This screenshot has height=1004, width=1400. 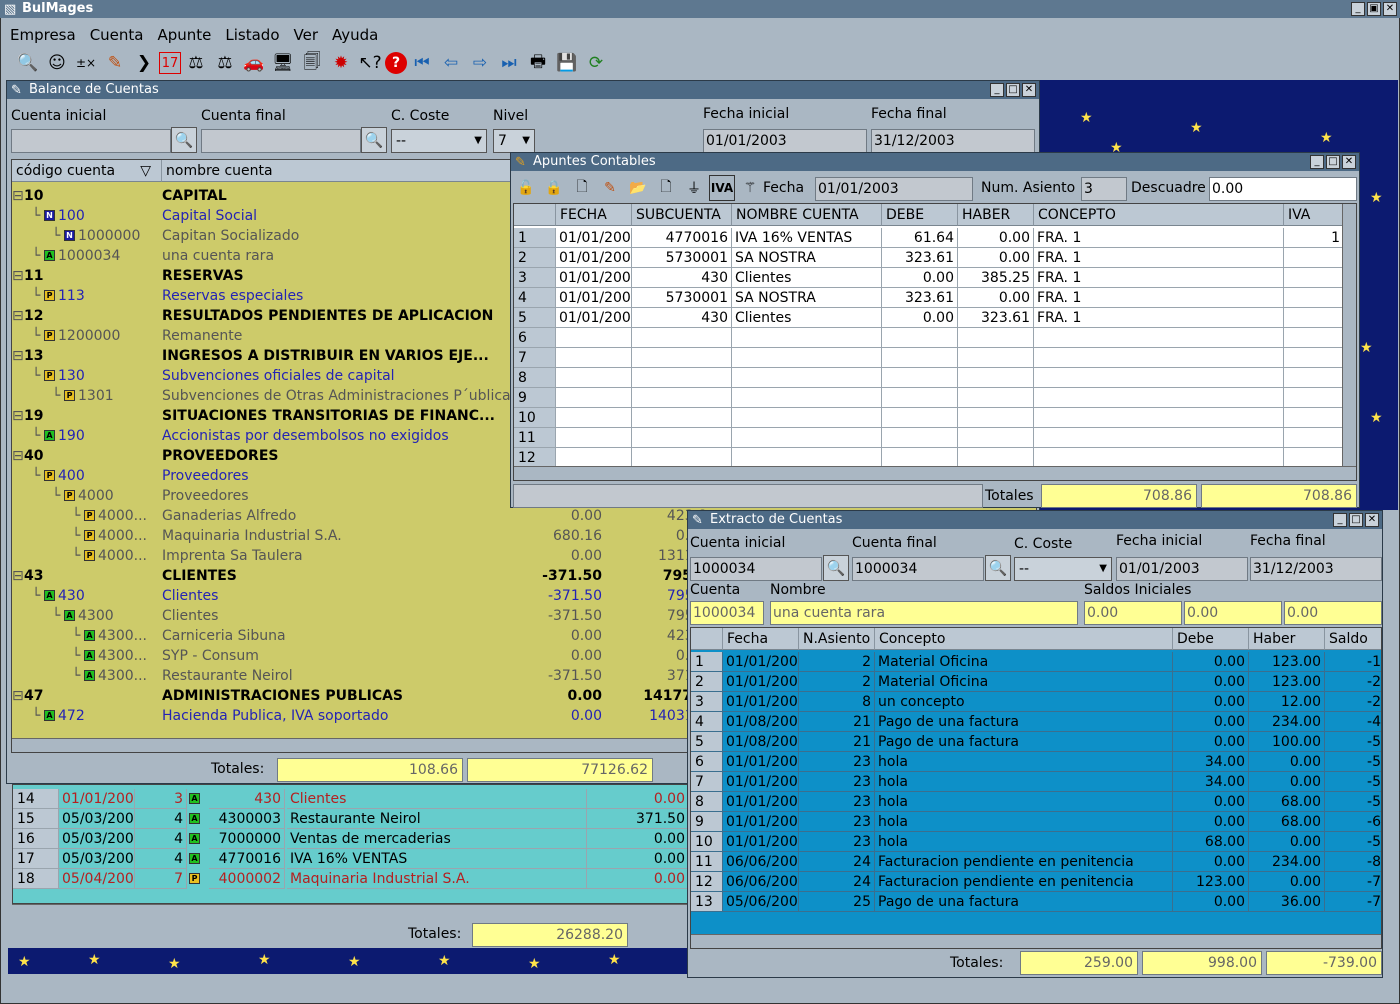 I want to click on extracto-concepto: Pago de una factura, so click(x=1024, y=742).